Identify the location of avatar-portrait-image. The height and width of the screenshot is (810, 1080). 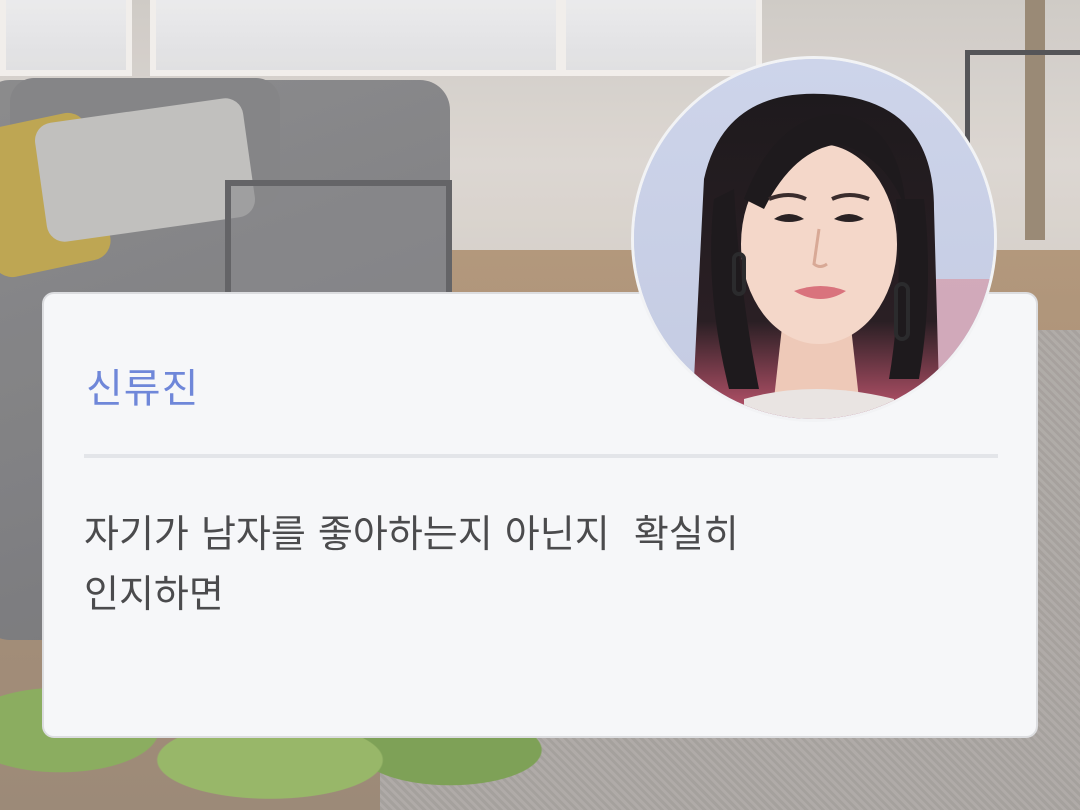
(814, 239).